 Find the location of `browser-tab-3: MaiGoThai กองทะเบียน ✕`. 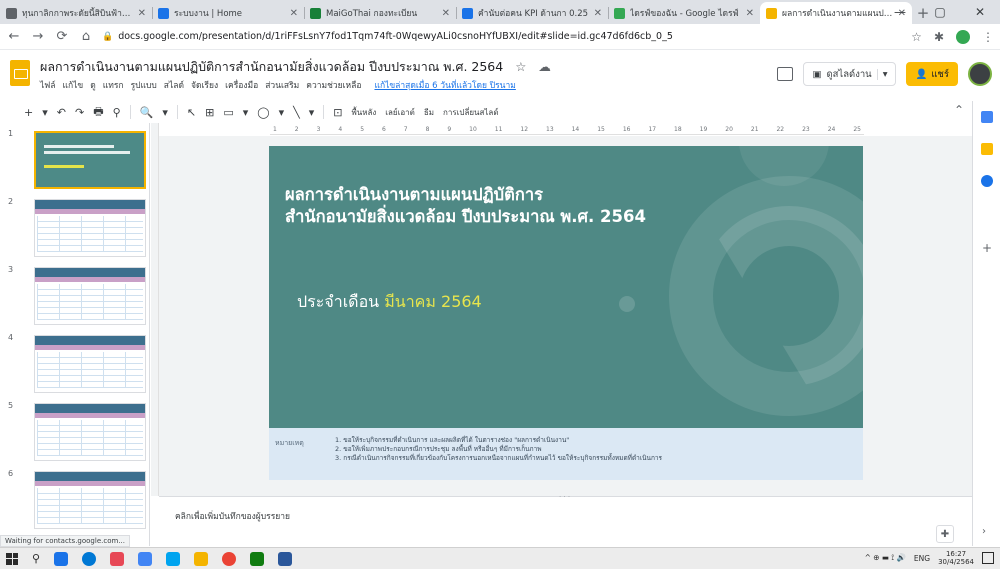

browser-tab-3: MaiGoThai กองทะเบียน ✕ is located at coordinates (380, 13).